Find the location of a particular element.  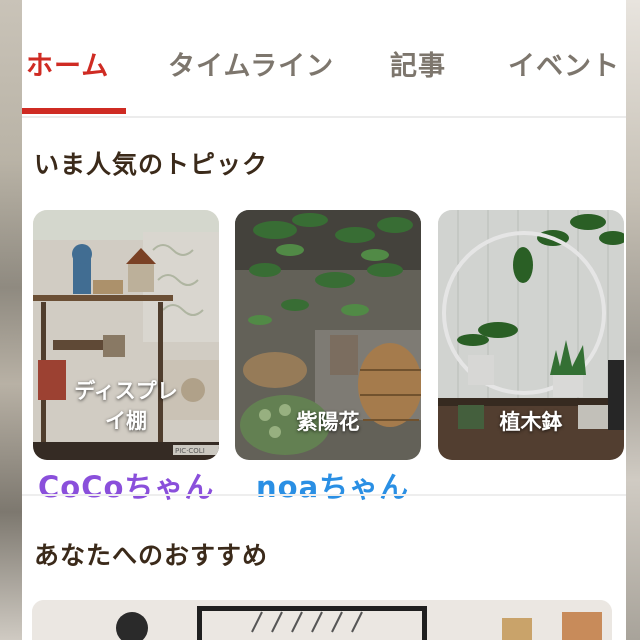

annotation-noa: noaちゃん is located at coordinates (333, 487).